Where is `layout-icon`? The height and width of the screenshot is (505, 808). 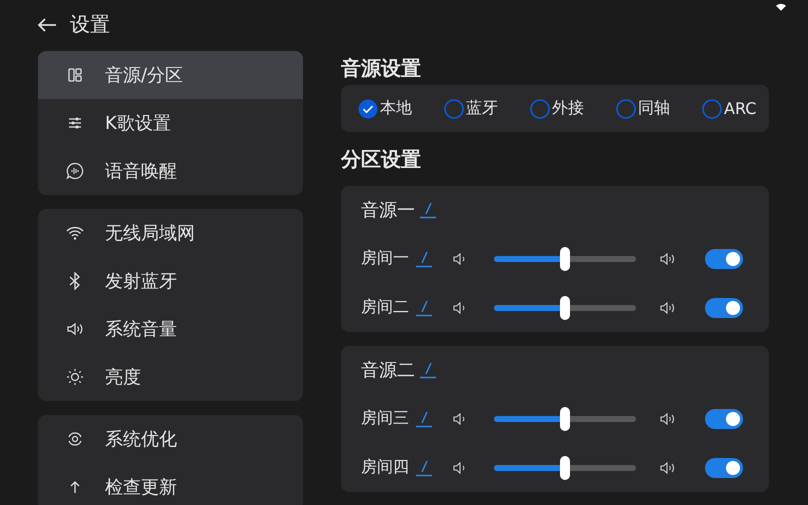 layout-icon is located at coordinates (75, 75).